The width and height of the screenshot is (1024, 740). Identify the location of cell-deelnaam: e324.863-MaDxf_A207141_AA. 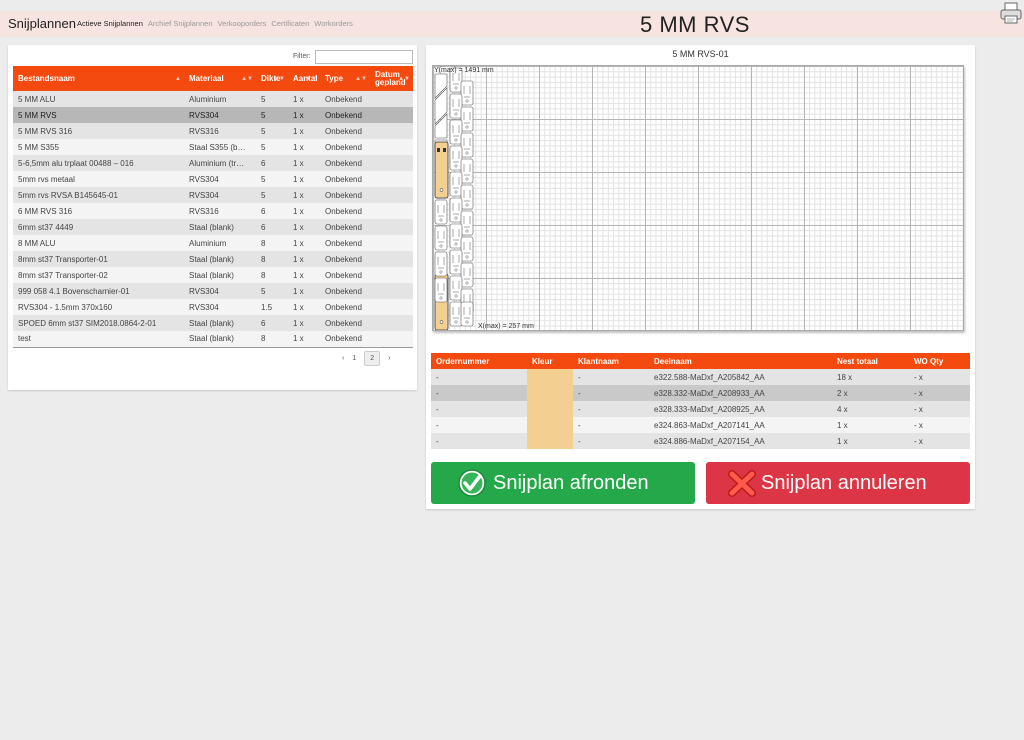
(740, 425).